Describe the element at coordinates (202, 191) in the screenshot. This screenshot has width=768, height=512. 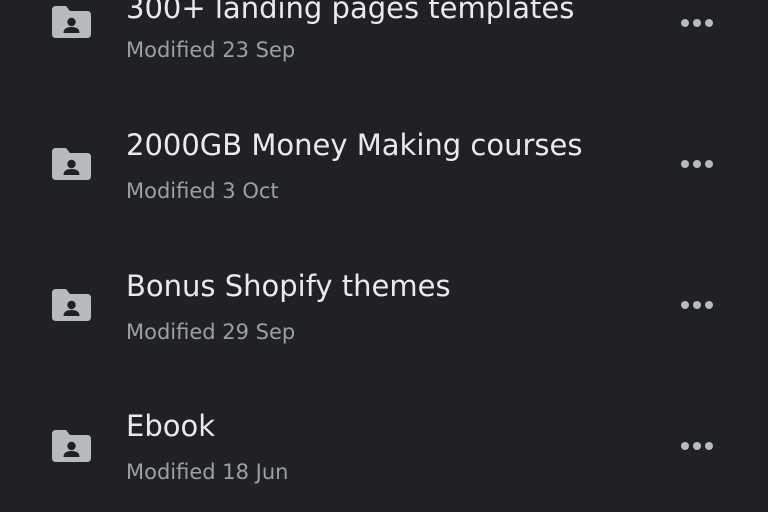
I see `file-modified: Modified 3 Oct` at that location.